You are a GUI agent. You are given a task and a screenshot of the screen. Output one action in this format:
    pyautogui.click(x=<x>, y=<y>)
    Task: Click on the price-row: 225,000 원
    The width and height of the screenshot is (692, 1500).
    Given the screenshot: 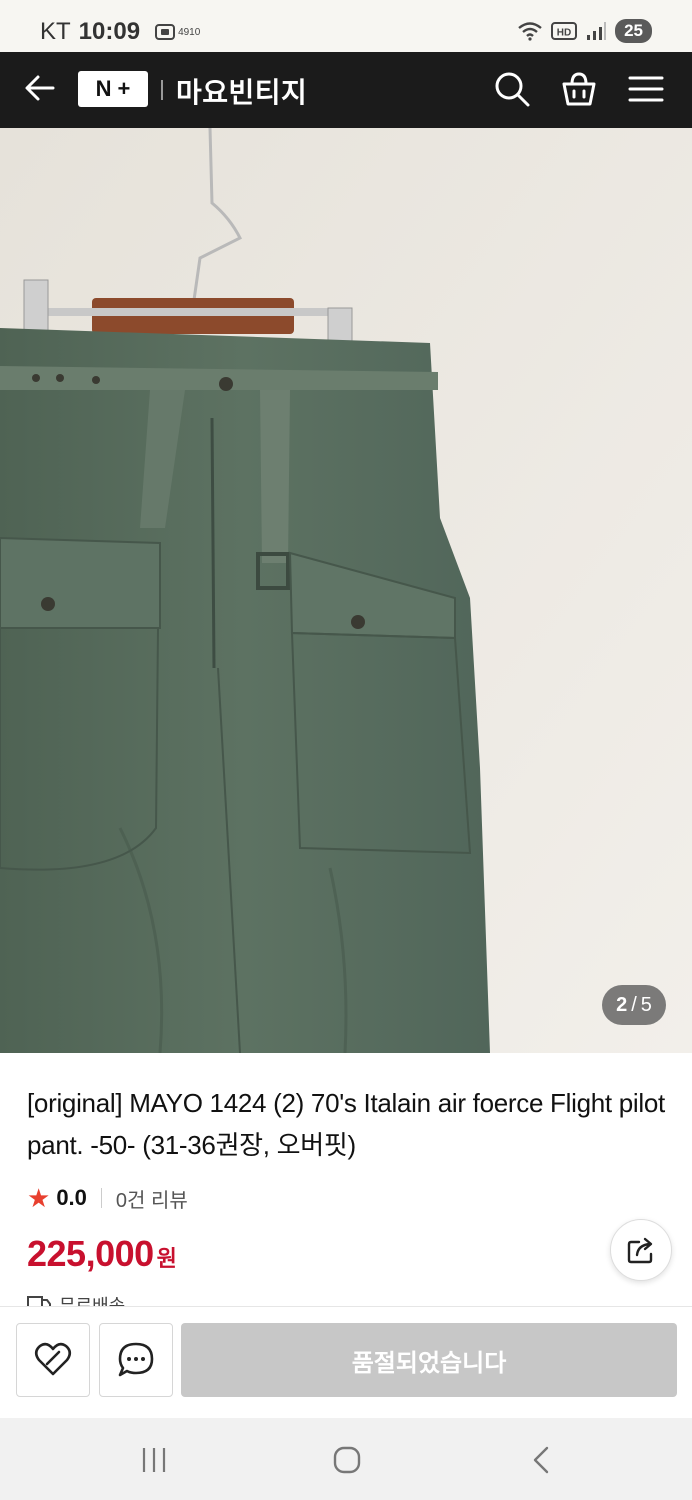 What is the action you would take?
    pyautogui.click(x=102, y=1254)
    